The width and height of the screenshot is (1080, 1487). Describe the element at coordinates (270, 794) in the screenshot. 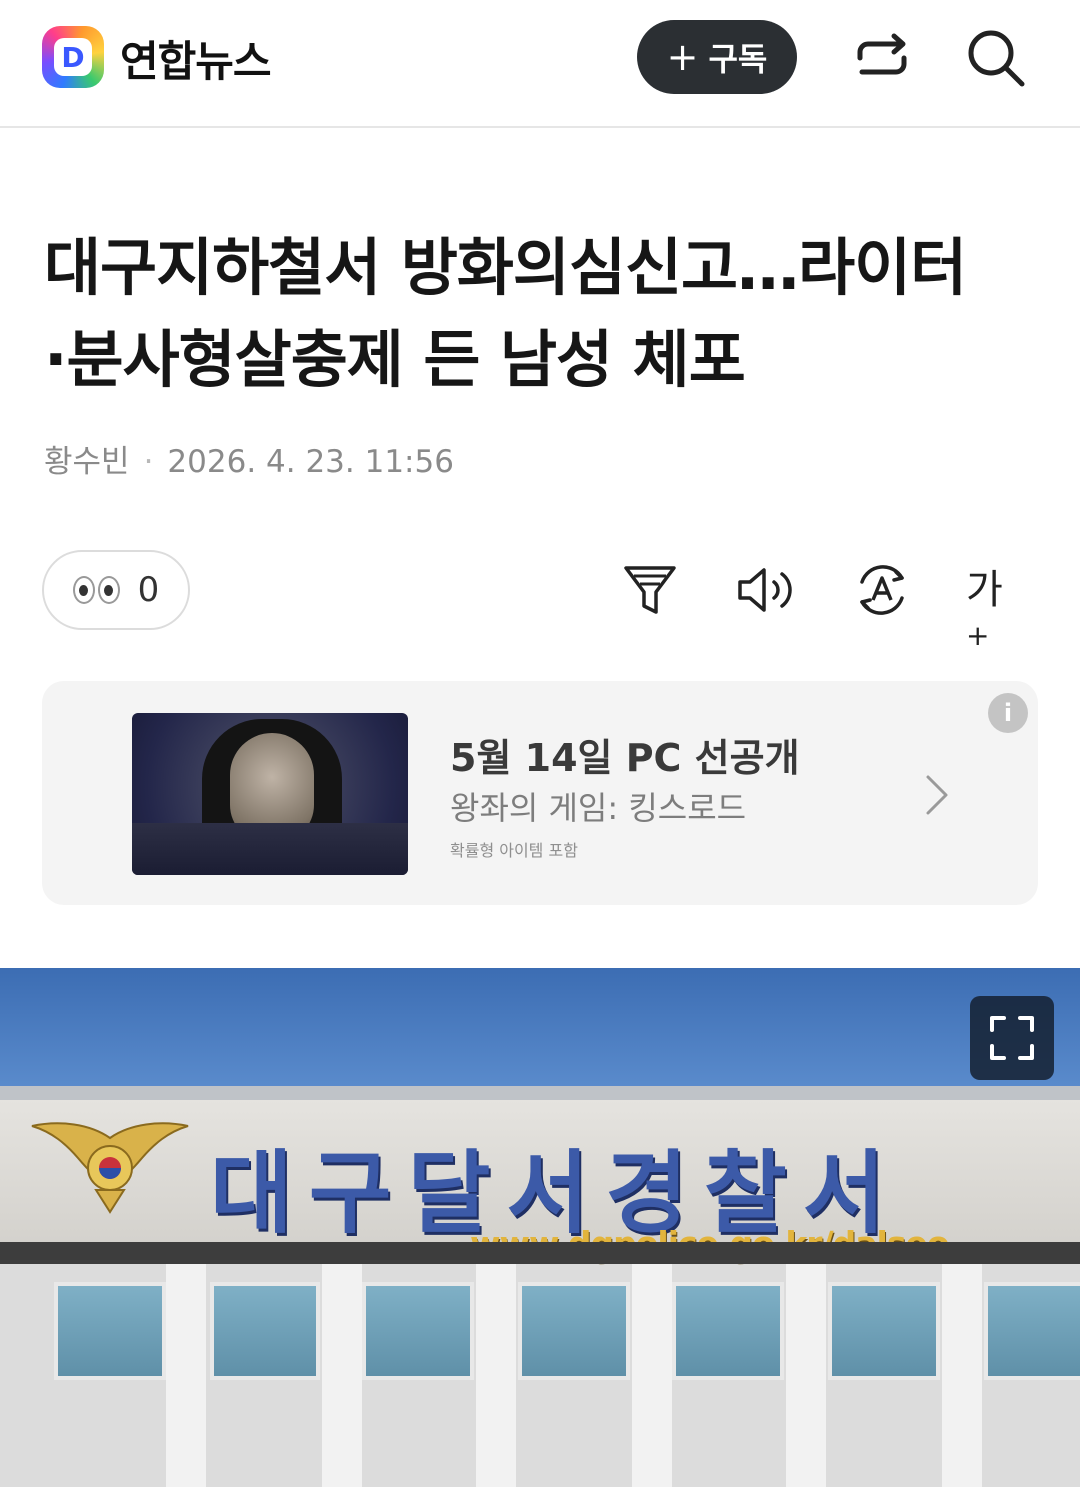

I see `ad-image` at that location.